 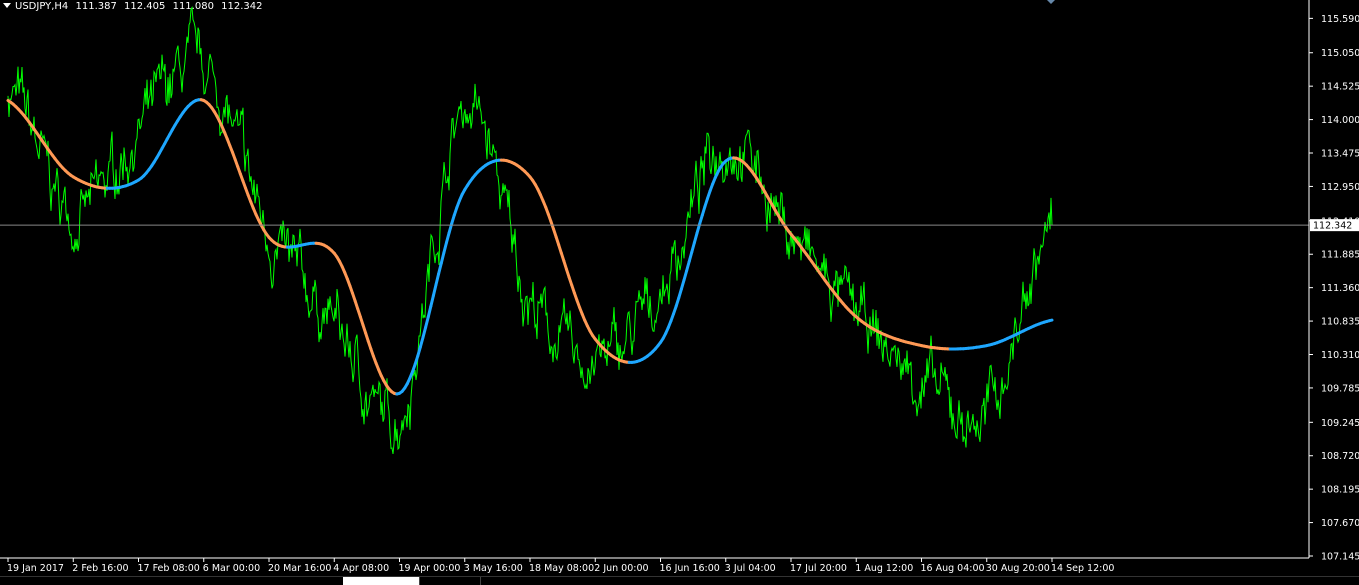 I want to click on x-tick-label: 17 Feb 08:00, so click(x=169, y=568).